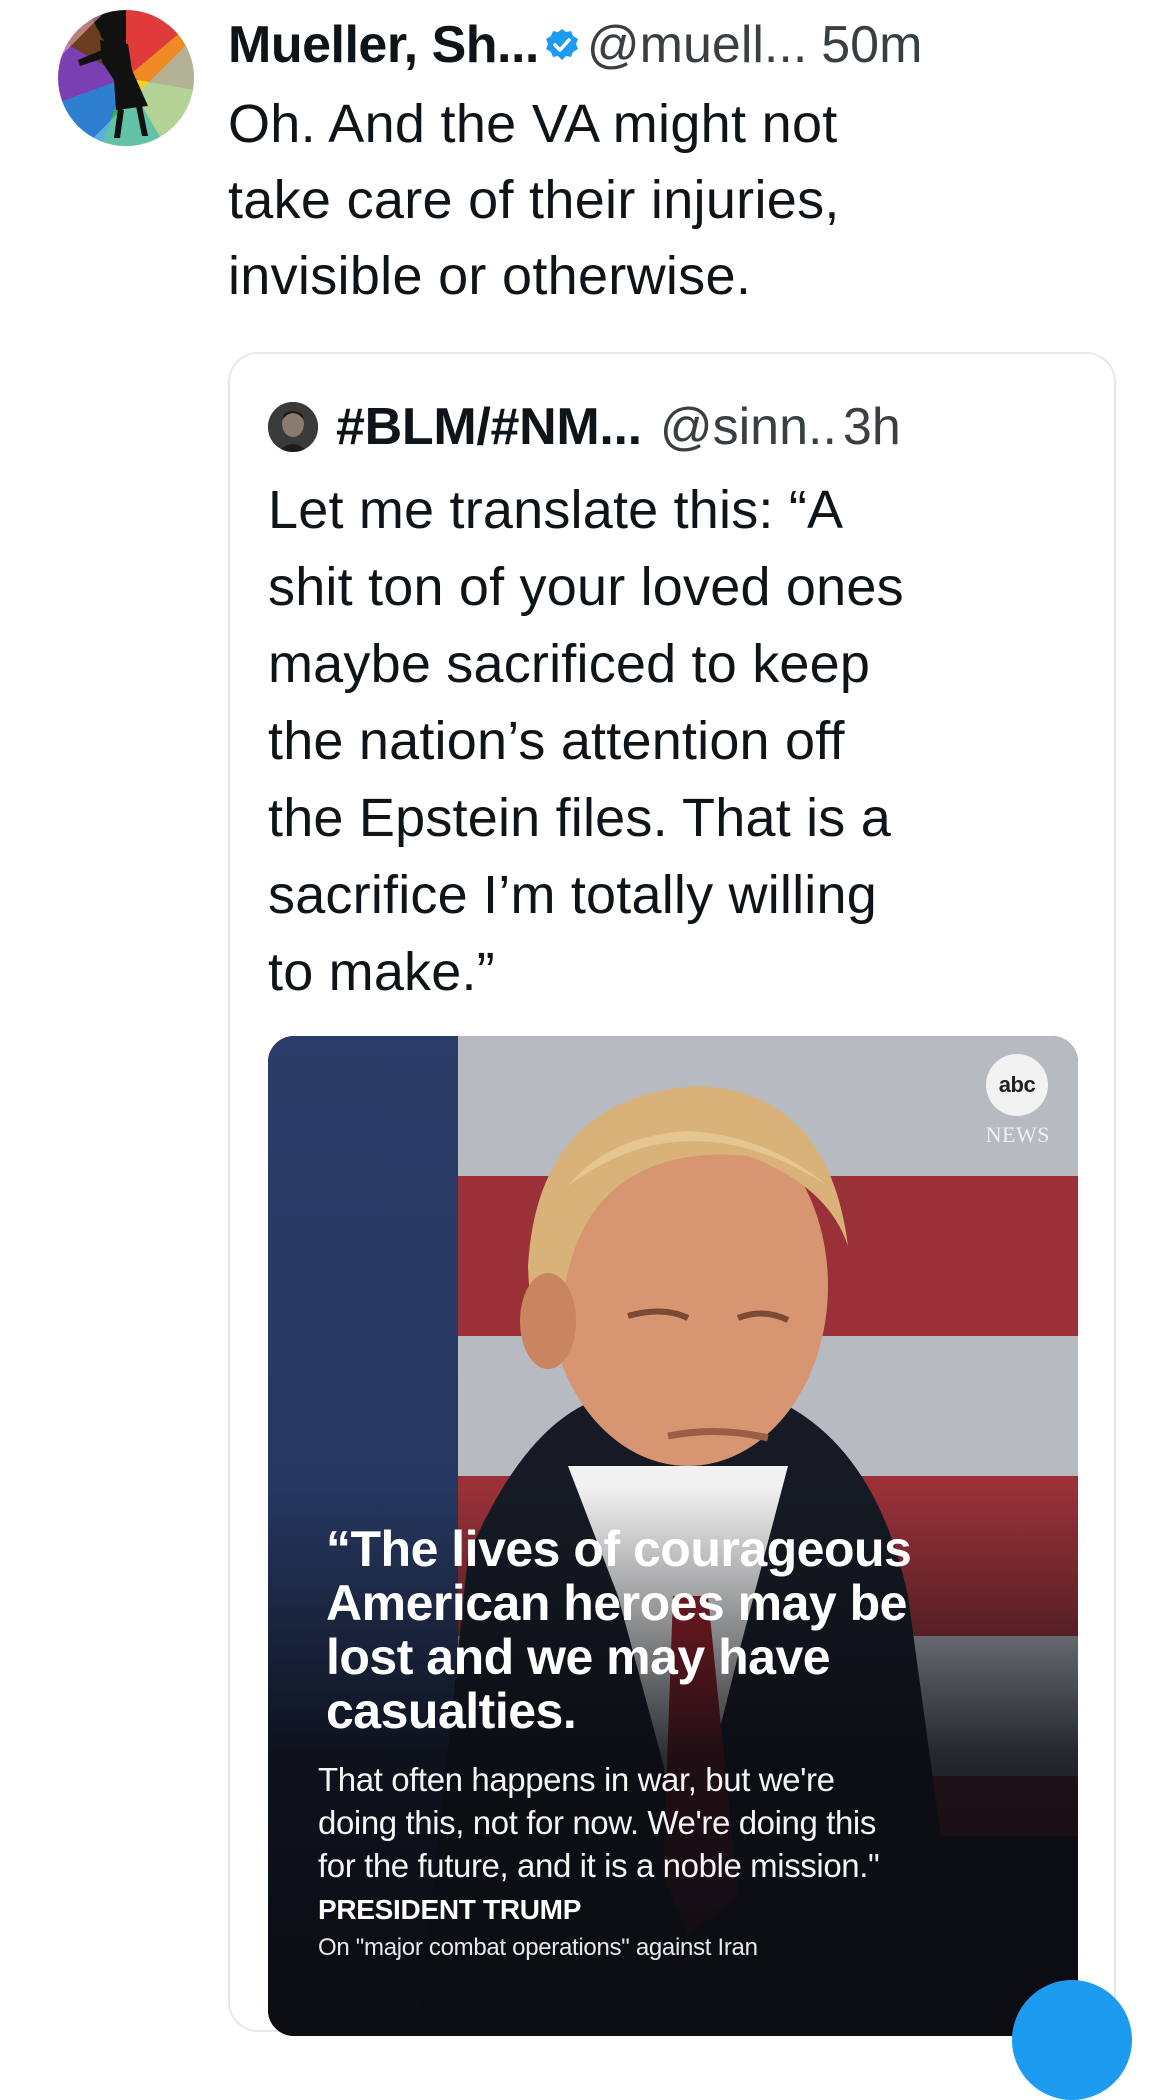 This screenshot has height=2100, width=1164. I want to click on author-avatar, so click(126, 78).